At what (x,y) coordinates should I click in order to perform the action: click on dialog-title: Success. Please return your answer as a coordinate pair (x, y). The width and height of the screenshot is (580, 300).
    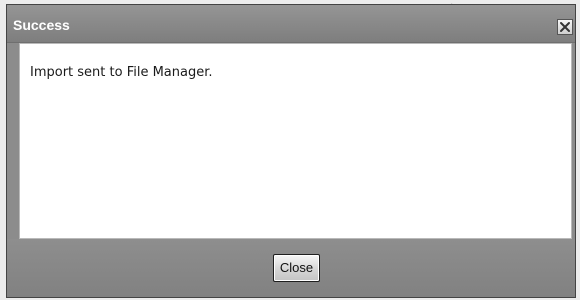
    Looking at the image, I should click on (41, 25).